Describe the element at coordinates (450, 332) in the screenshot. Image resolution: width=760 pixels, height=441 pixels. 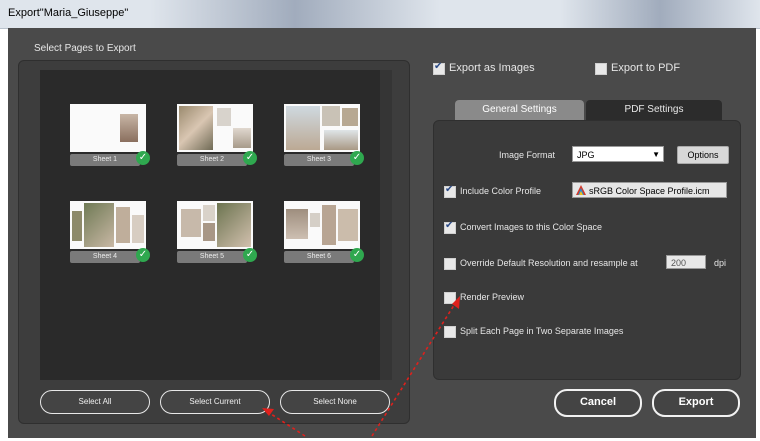
I see `split-pages-checkbox` at that location.